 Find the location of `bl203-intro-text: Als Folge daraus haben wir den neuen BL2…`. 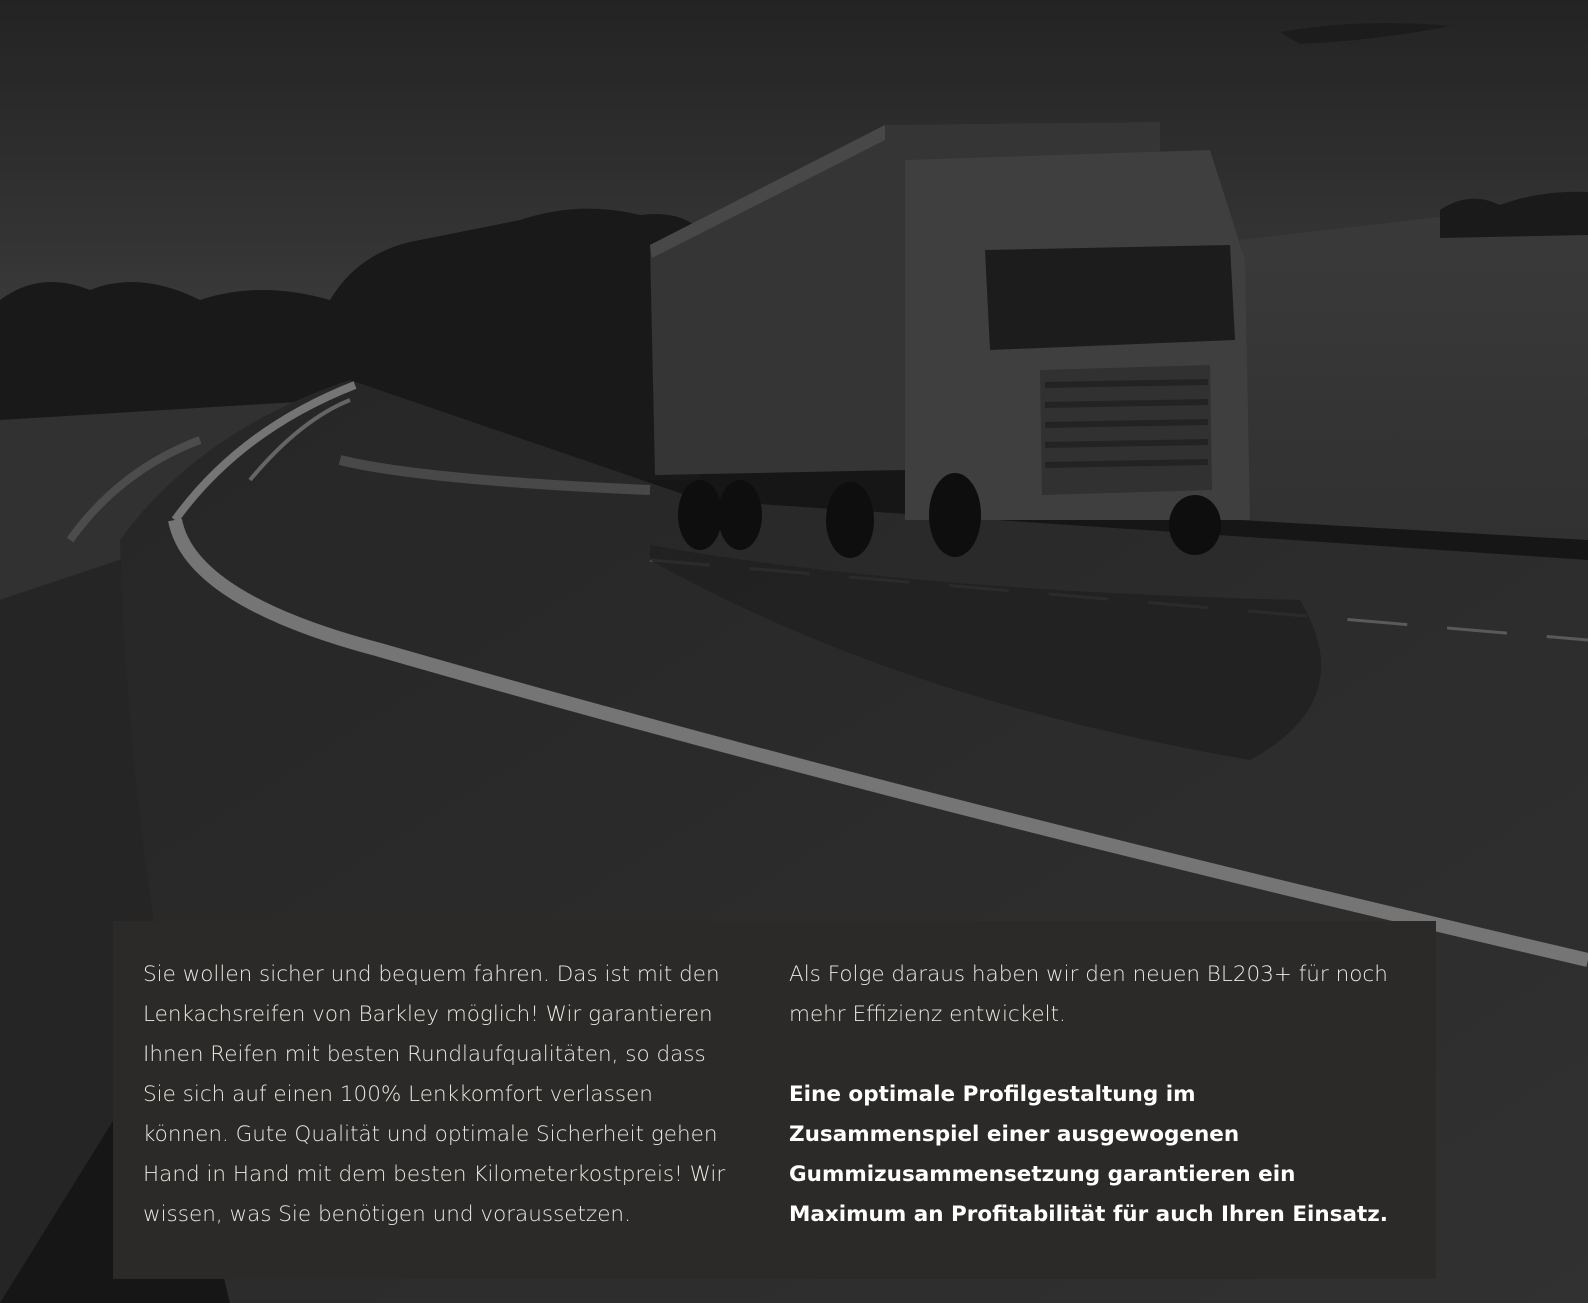

bl203-intro-text: Als Folge daraus haben wir den neuen BL2… is located at coordinates (1088, 994).